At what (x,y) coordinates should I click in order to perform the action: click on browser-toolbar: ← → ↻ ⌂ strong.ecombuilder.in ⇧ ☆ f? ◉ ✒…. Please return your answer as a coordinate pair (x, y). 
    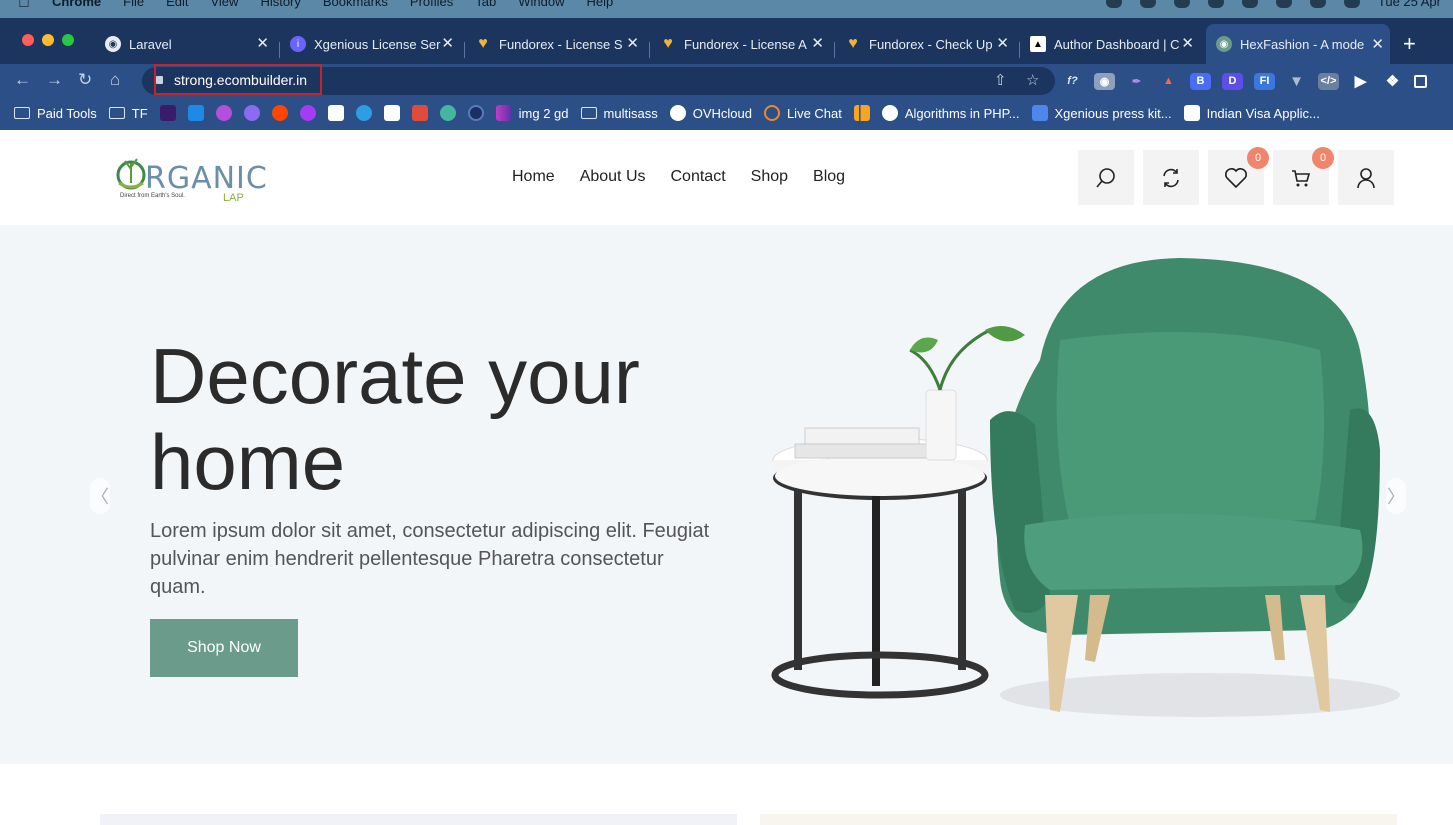
    Looking at the image, I should click on (726, 80).